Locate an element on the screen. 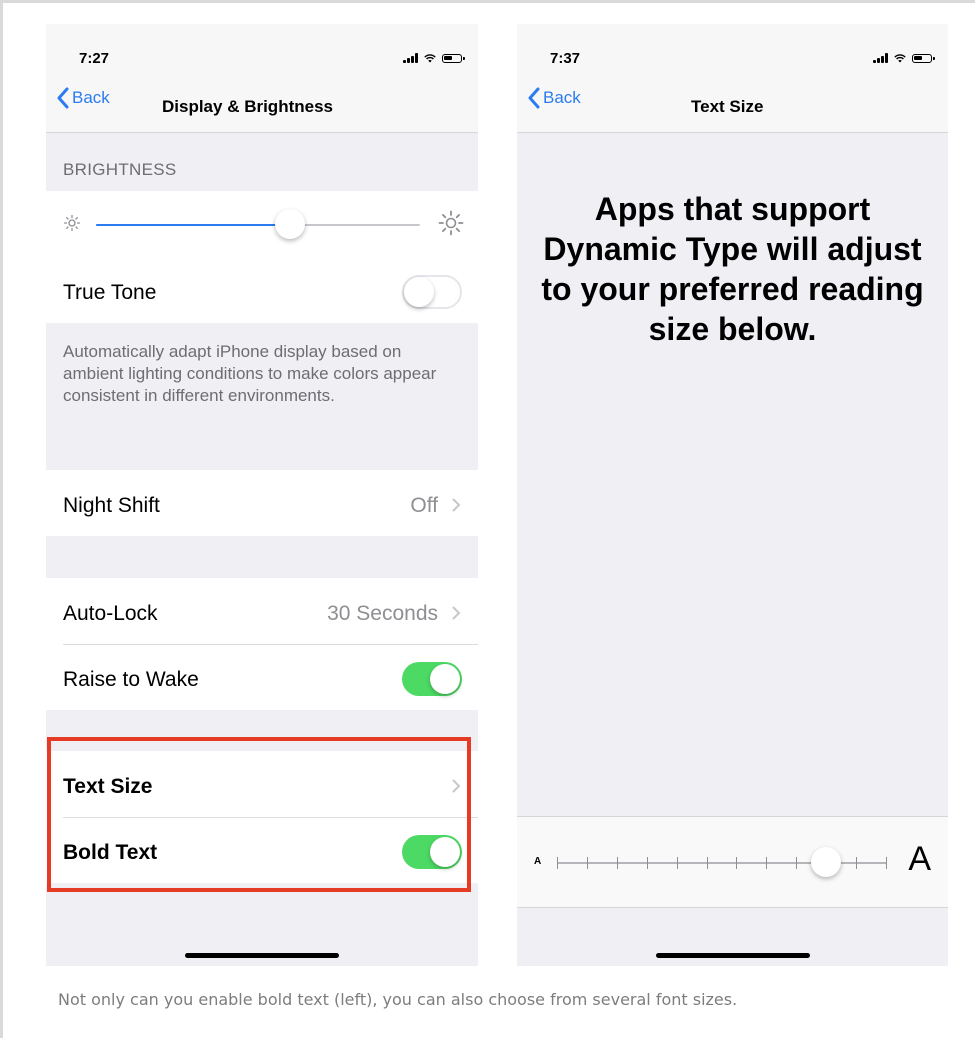  section-header-label: BRIGHTNESS is located at coordinates (120, 169).